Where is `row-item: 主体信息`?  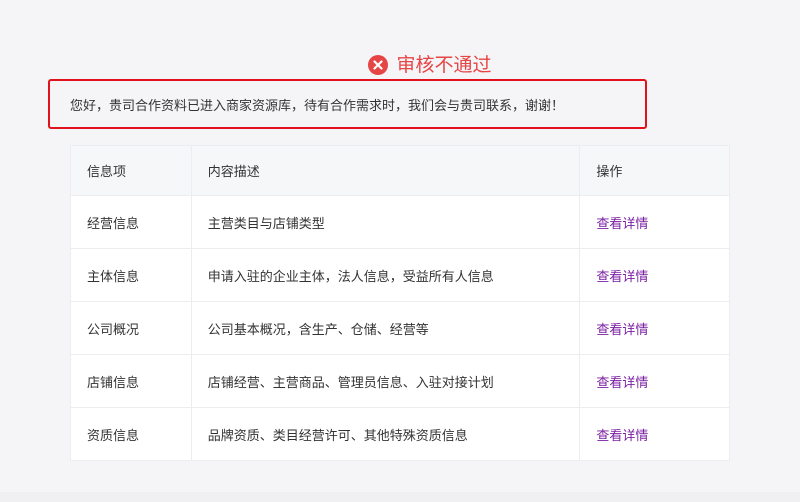 row-item: 主体信息 is located at coordinates (131, 275).